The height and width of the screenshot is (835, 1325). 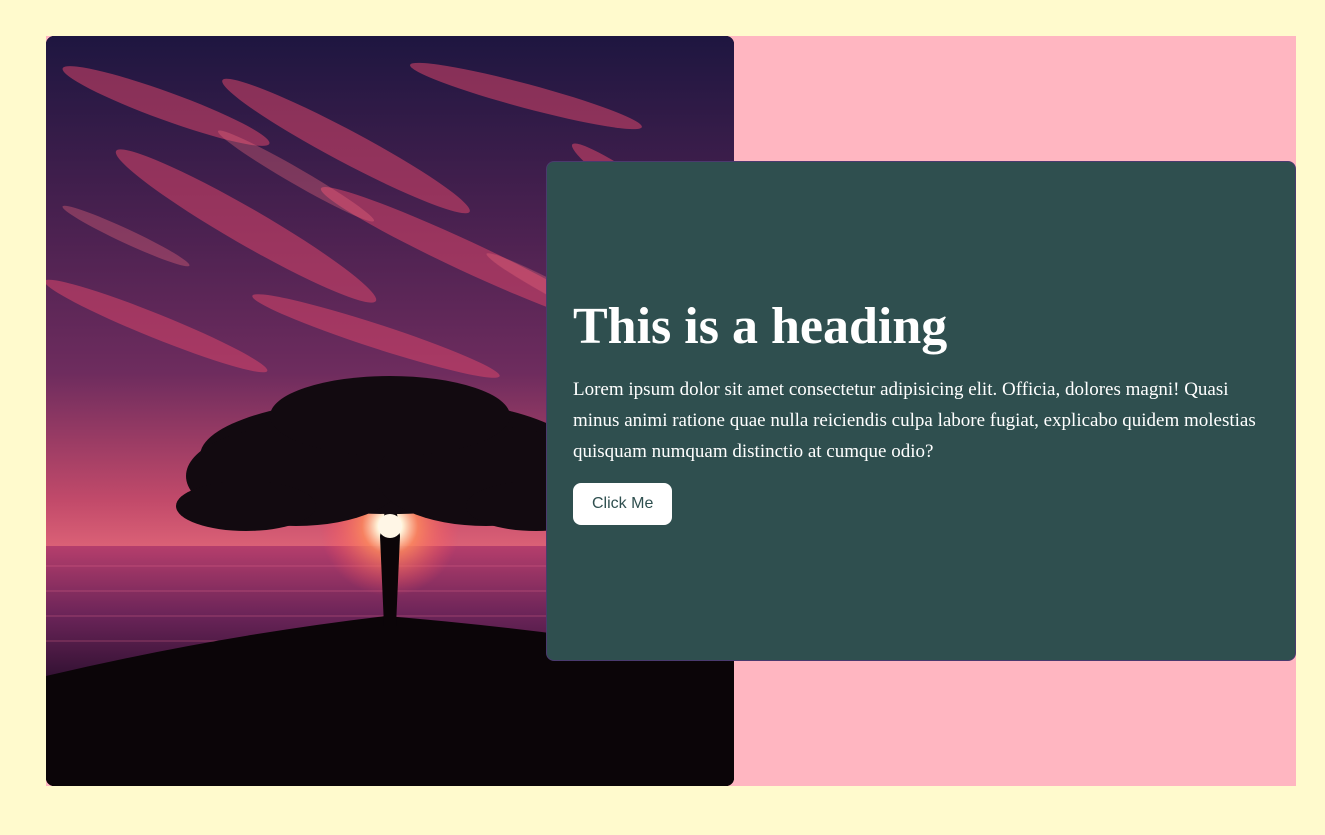 What do you see at coordinates (623, 504) in the screenshot?
I see `click-me-button: Click Me` at bounding box center [623, 504].